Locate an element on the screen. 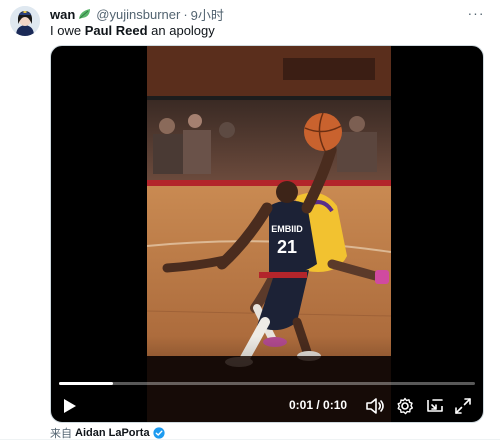  tweet-text-mention: Paul Reed is located at coordinates (116, 30).